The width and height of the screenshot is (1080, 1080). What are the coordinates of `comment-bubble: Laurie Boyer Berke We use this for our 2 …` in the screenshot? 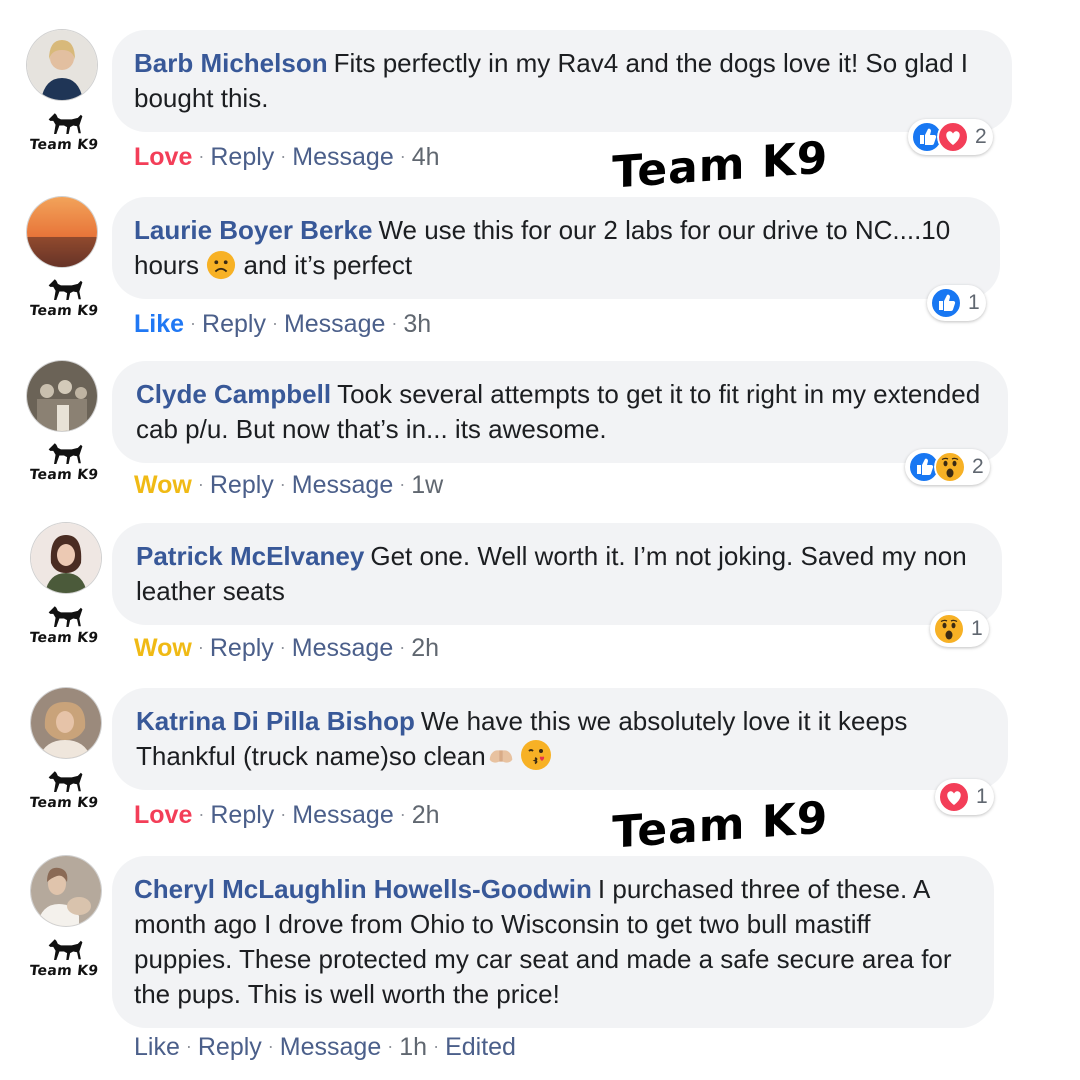 It's located at (556, 248).